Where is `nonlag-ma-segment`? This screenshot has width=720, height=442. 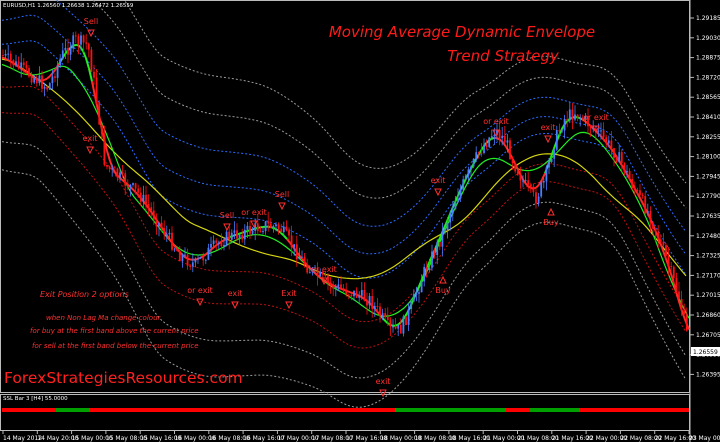
nonlag-ma-segment is located at coordinates (3, 58).